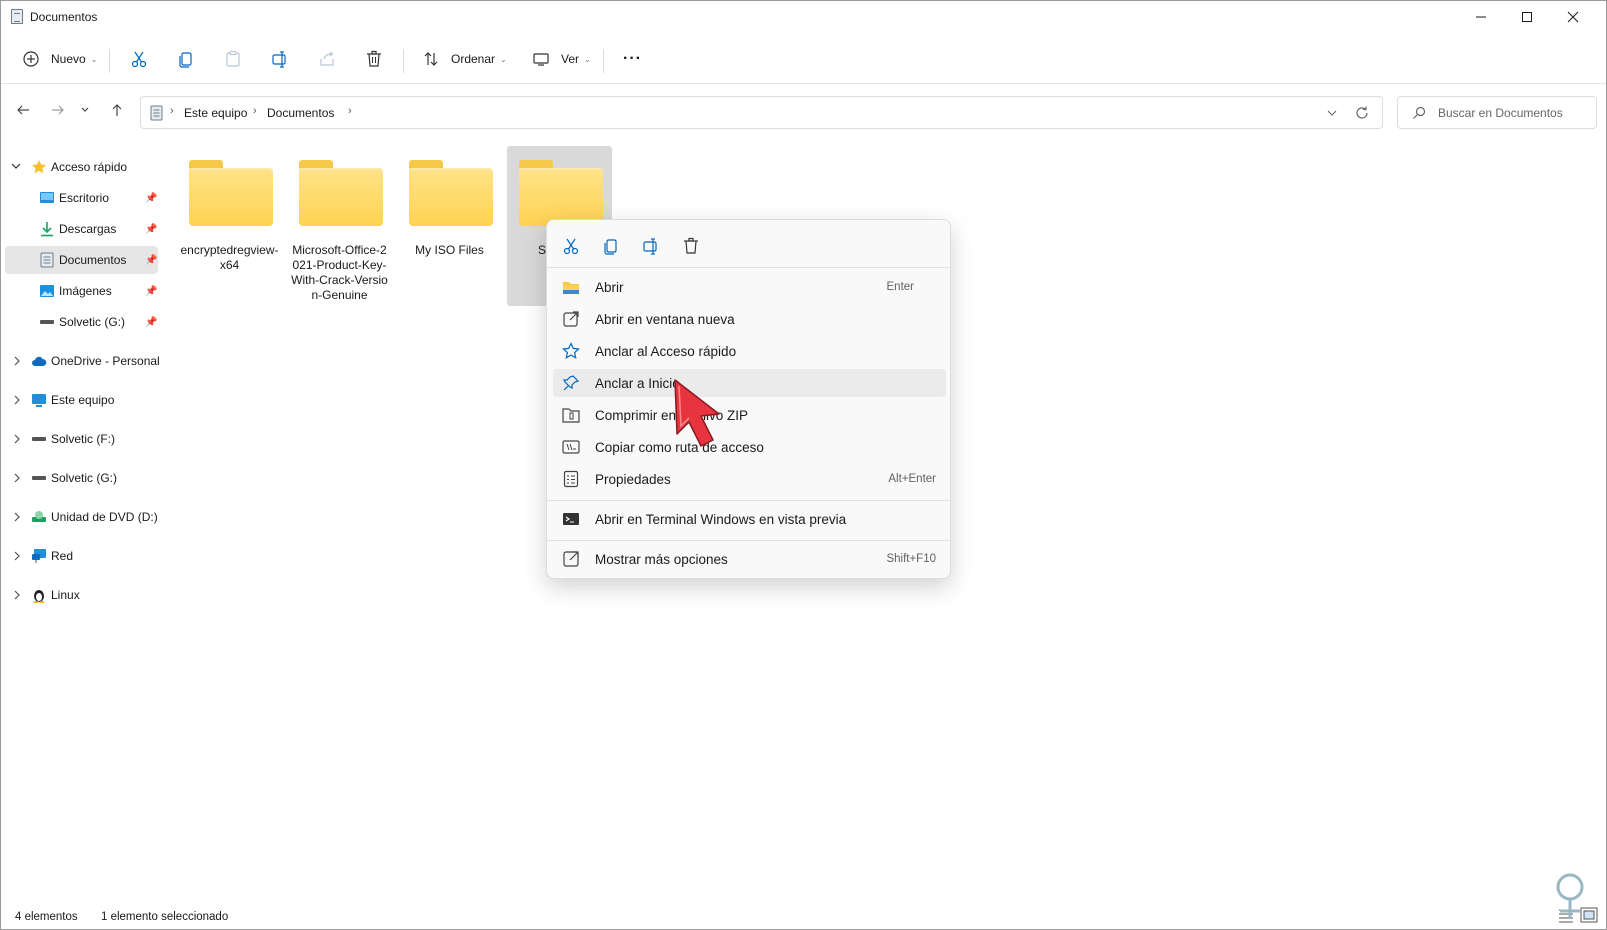 This screenshot has width=1607, height=930. Describe the element at coordinates (39, 556) in the screenshot. I see `network-icon` at that location.